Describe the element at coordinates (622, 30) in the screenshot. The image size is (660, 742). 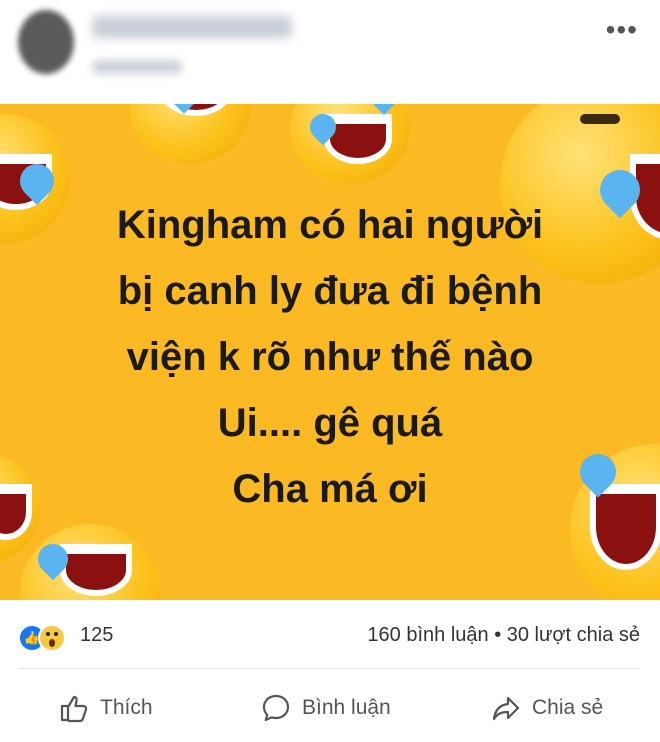
I see `more-dots-icon: •••` at that location.